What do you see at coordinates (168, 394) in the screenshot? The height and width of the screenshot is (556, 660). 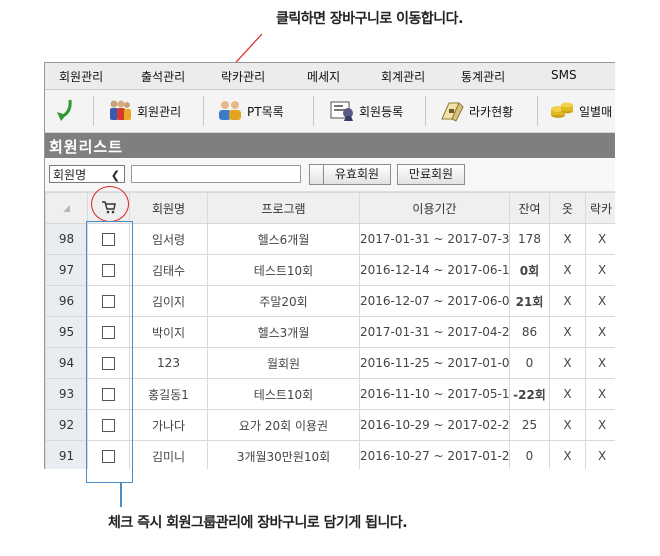 I see `member-name: 홍길동1` at bounding box center [168, 394].